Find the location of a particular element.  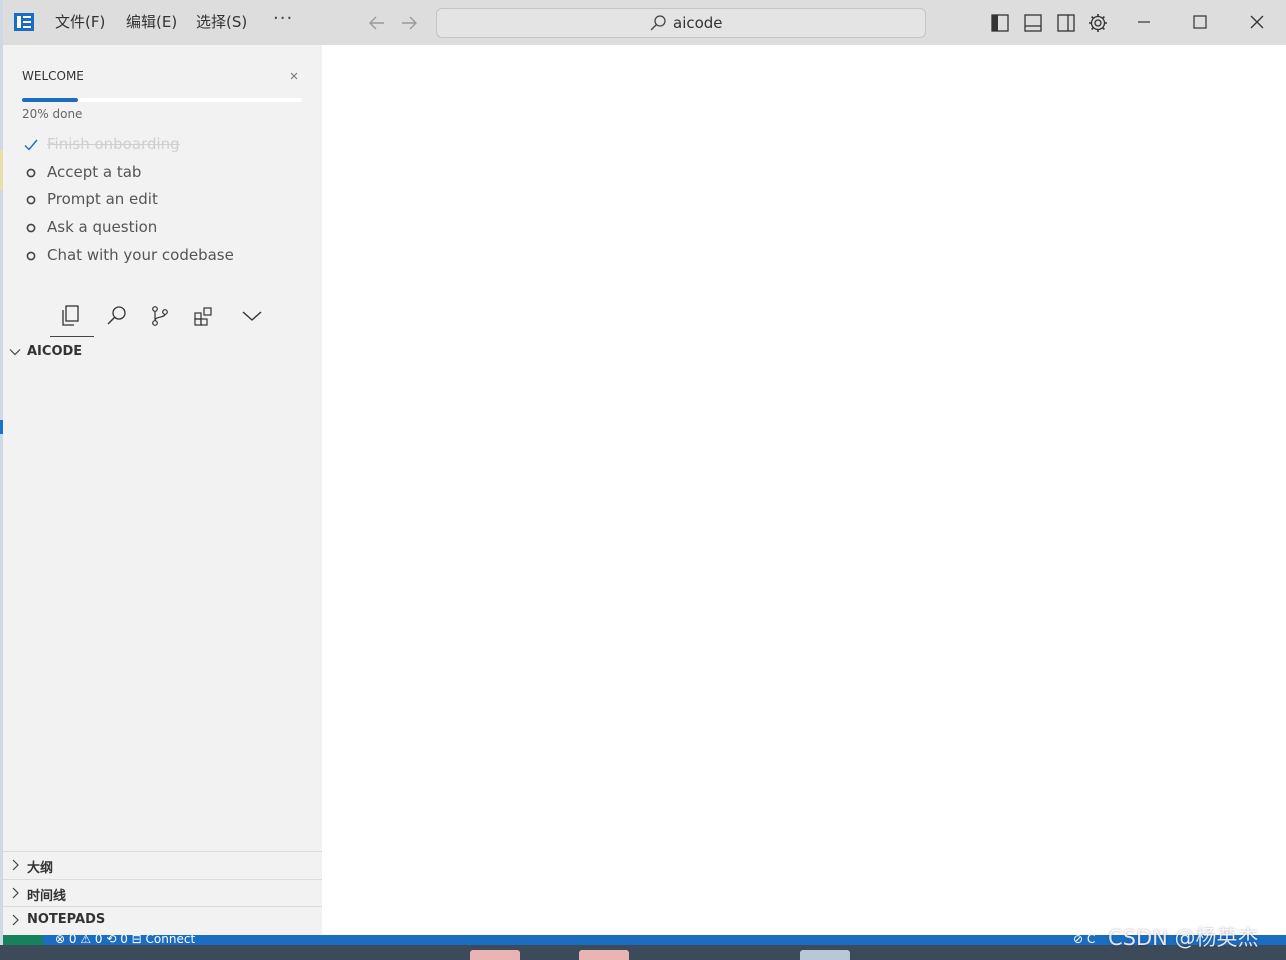

explorer-folder-name: AICODE is located at coordinates (55, 351).